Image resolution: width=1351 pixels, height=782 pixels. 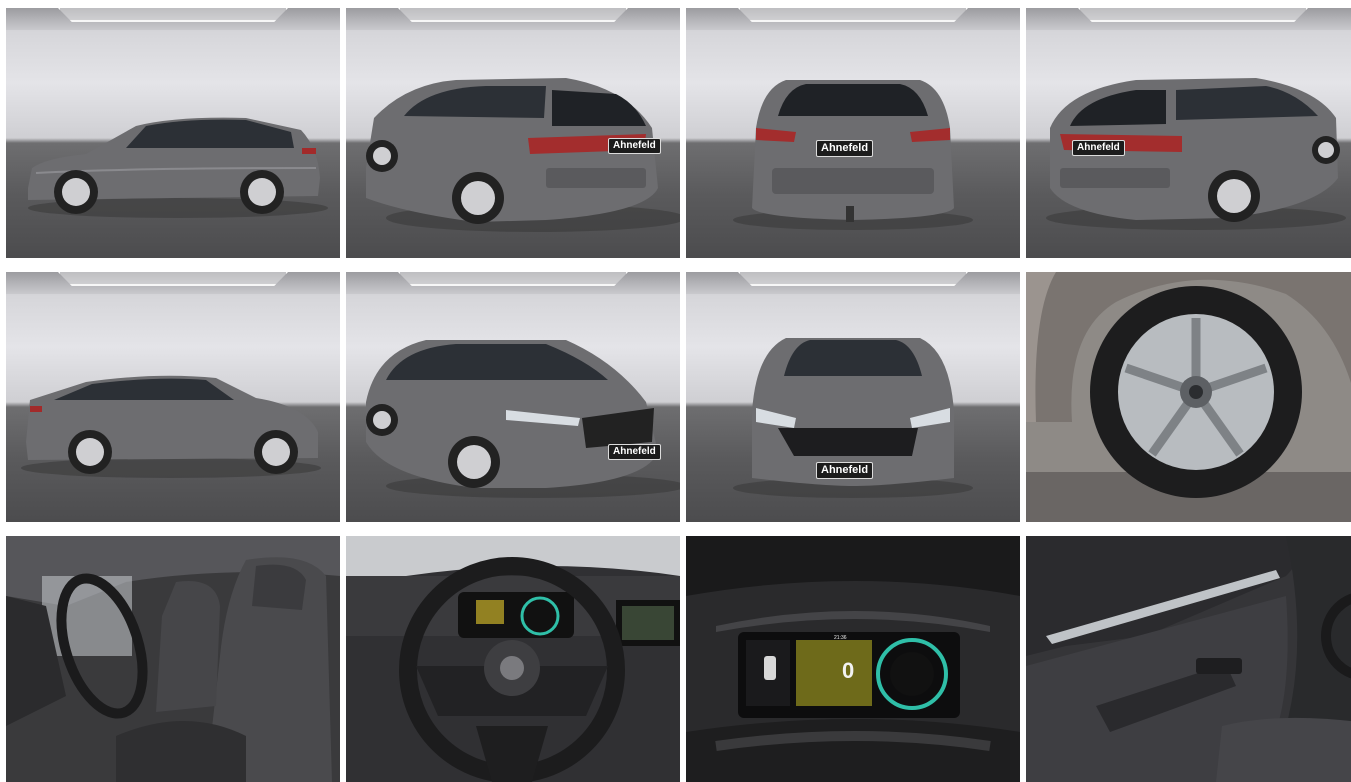 I want to click on gallery-photo-wheel, so click(x=1188, y=397).